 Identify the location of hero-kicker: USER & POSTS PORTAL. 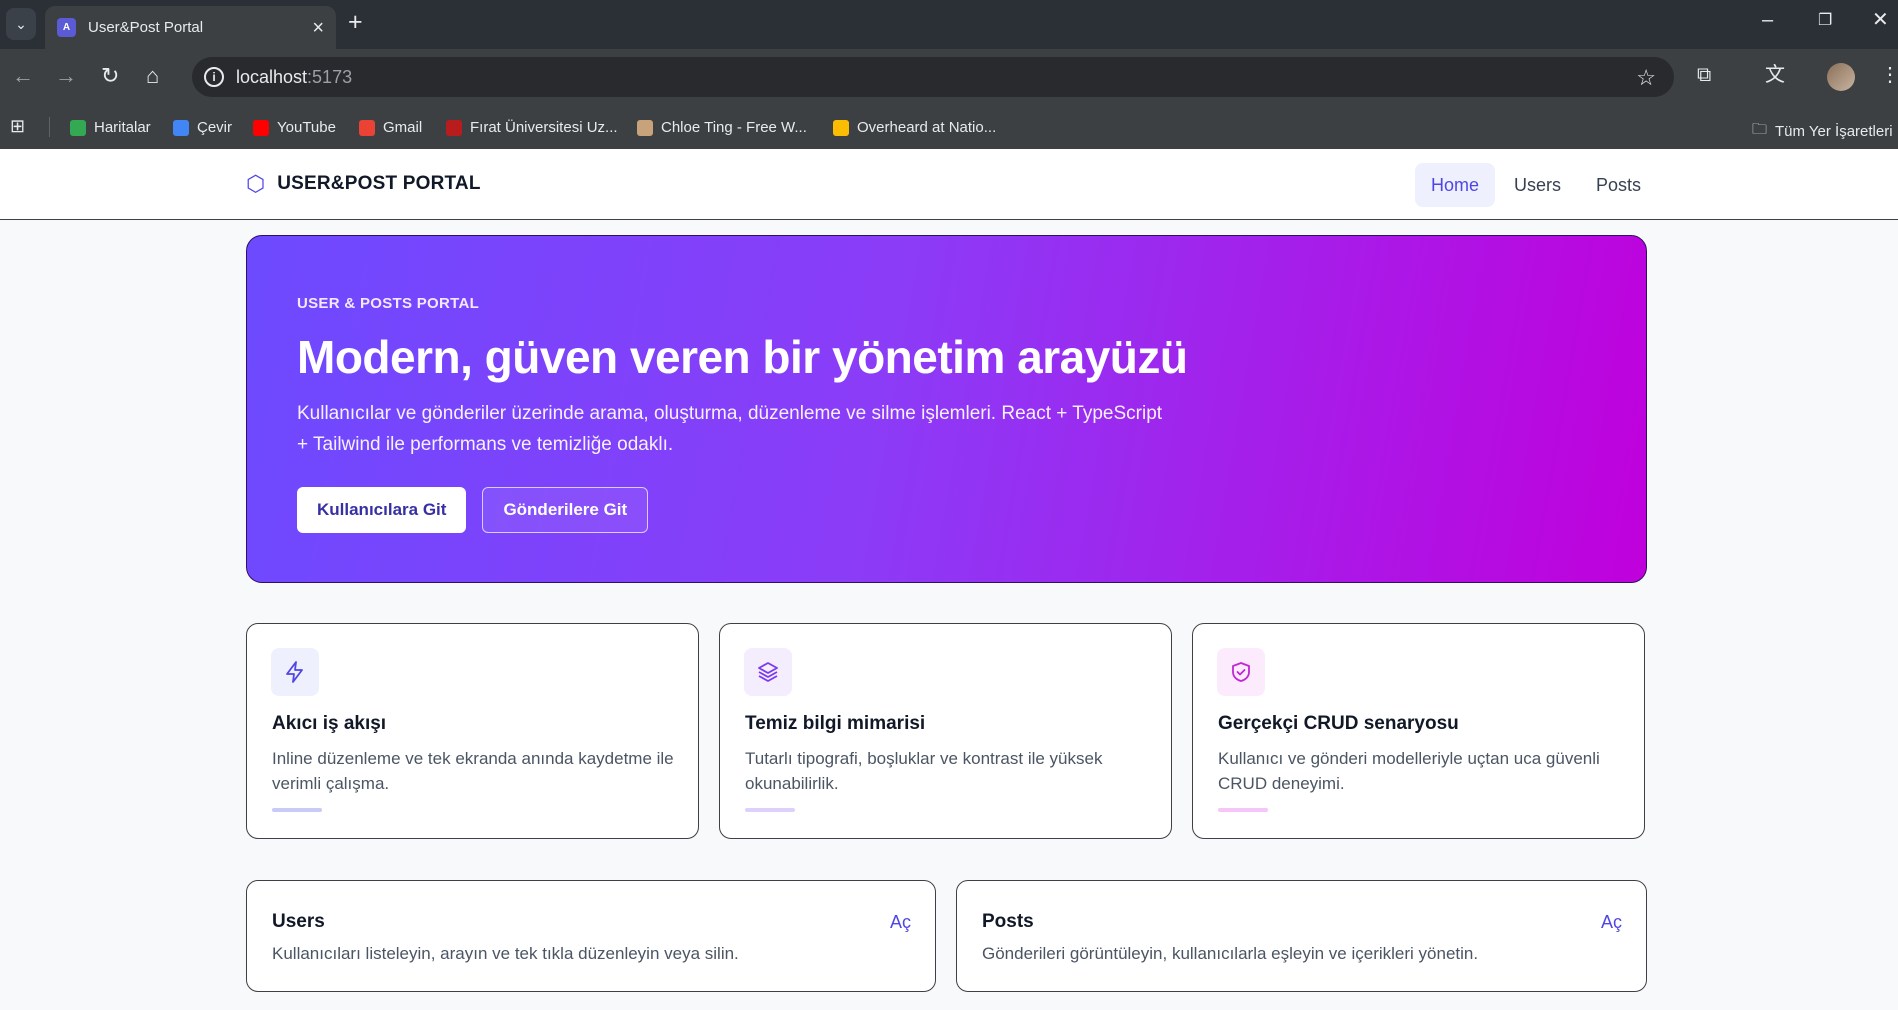
(388, 303).